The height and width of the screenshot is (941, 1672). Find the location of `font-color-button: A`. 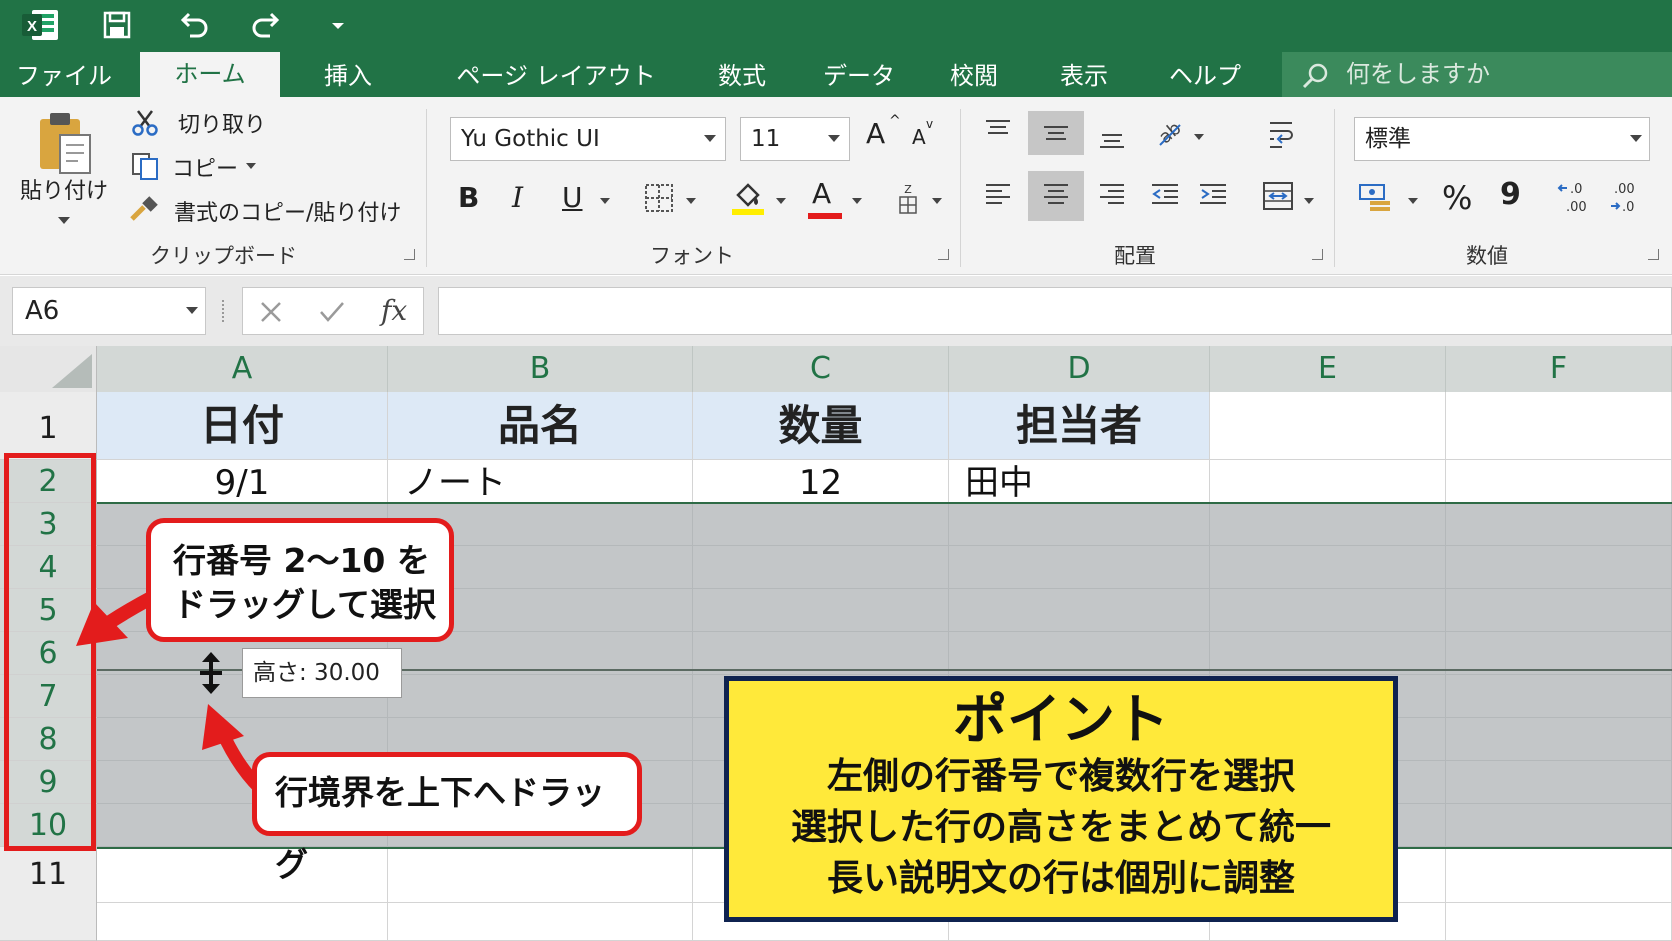

font-color-button: A is located at coordinates (821, 193).